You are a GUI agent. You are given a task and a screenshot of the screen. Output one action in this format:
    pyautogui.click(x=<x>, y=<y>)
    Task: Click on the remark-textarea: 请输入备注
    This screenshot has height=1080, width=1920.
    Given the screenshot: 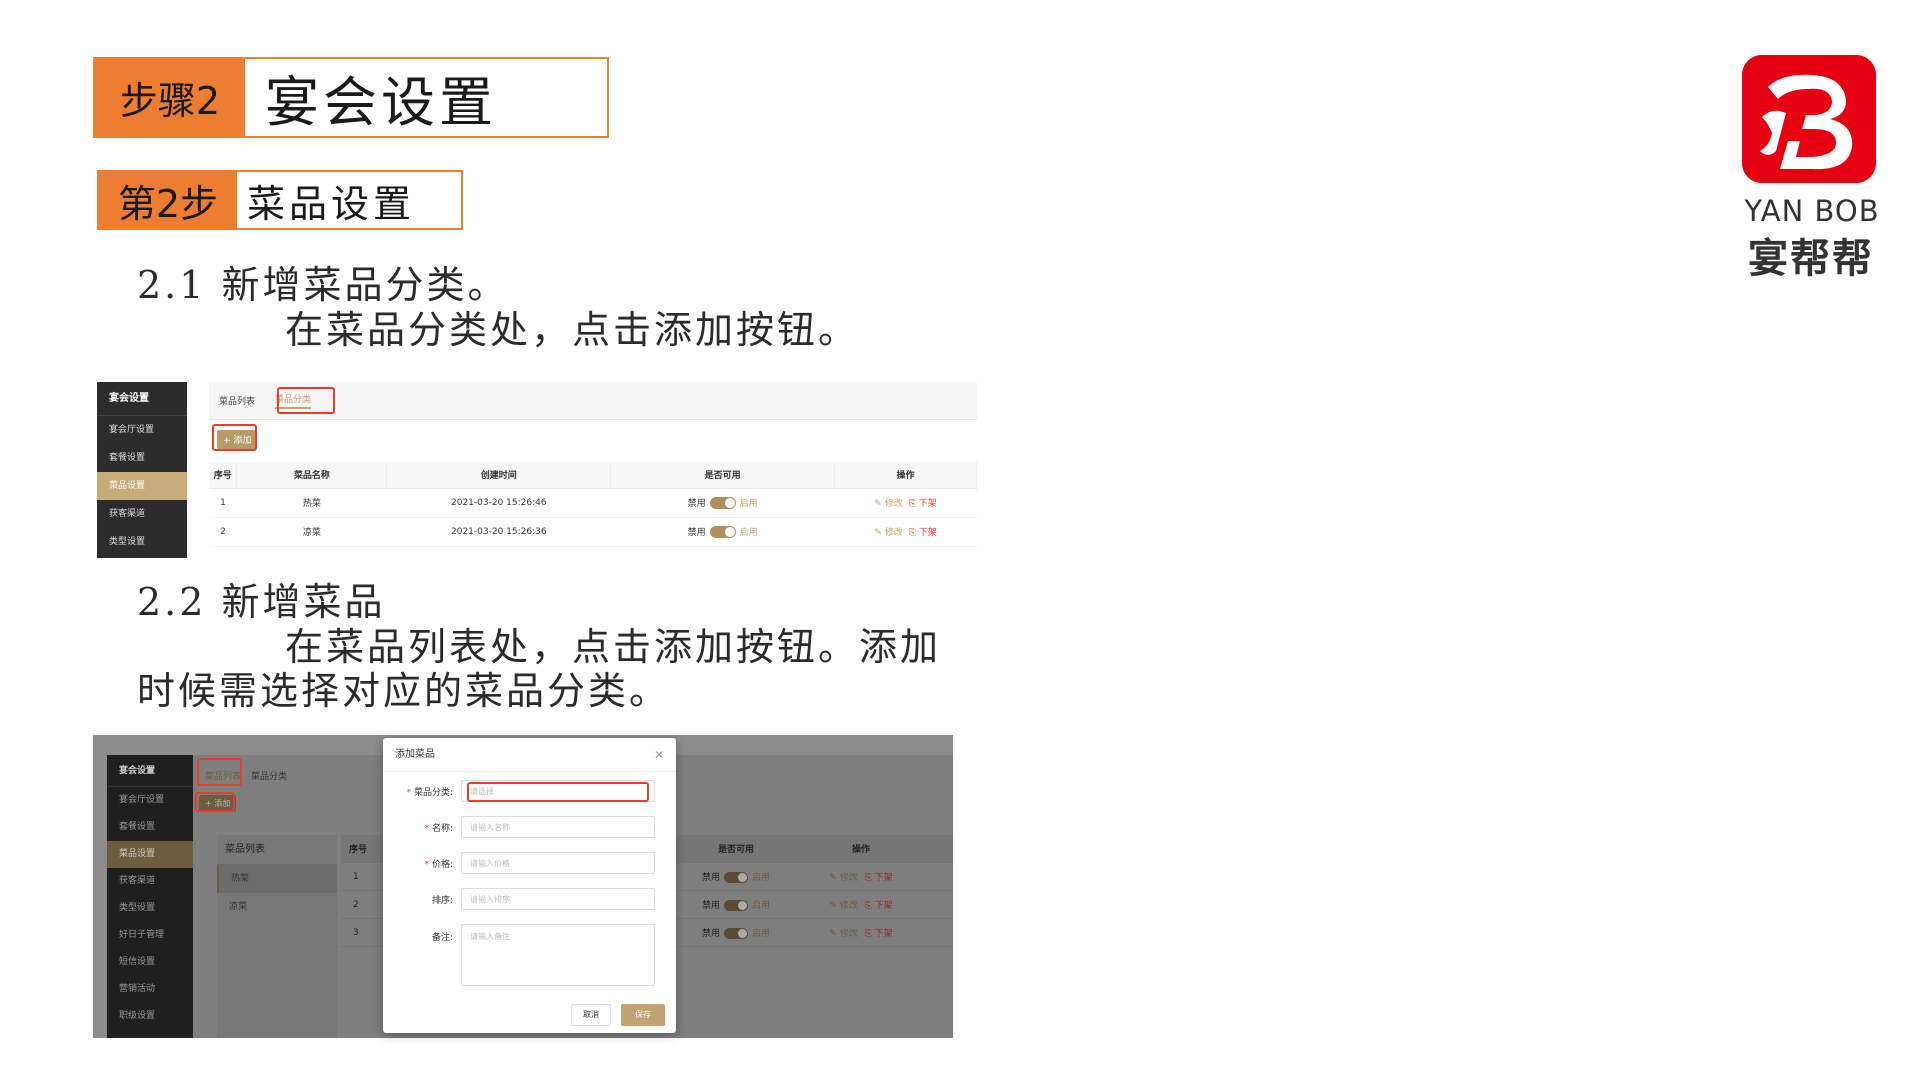 What is the action you would take?
    pyautogui.click(x=558, y=955)
    